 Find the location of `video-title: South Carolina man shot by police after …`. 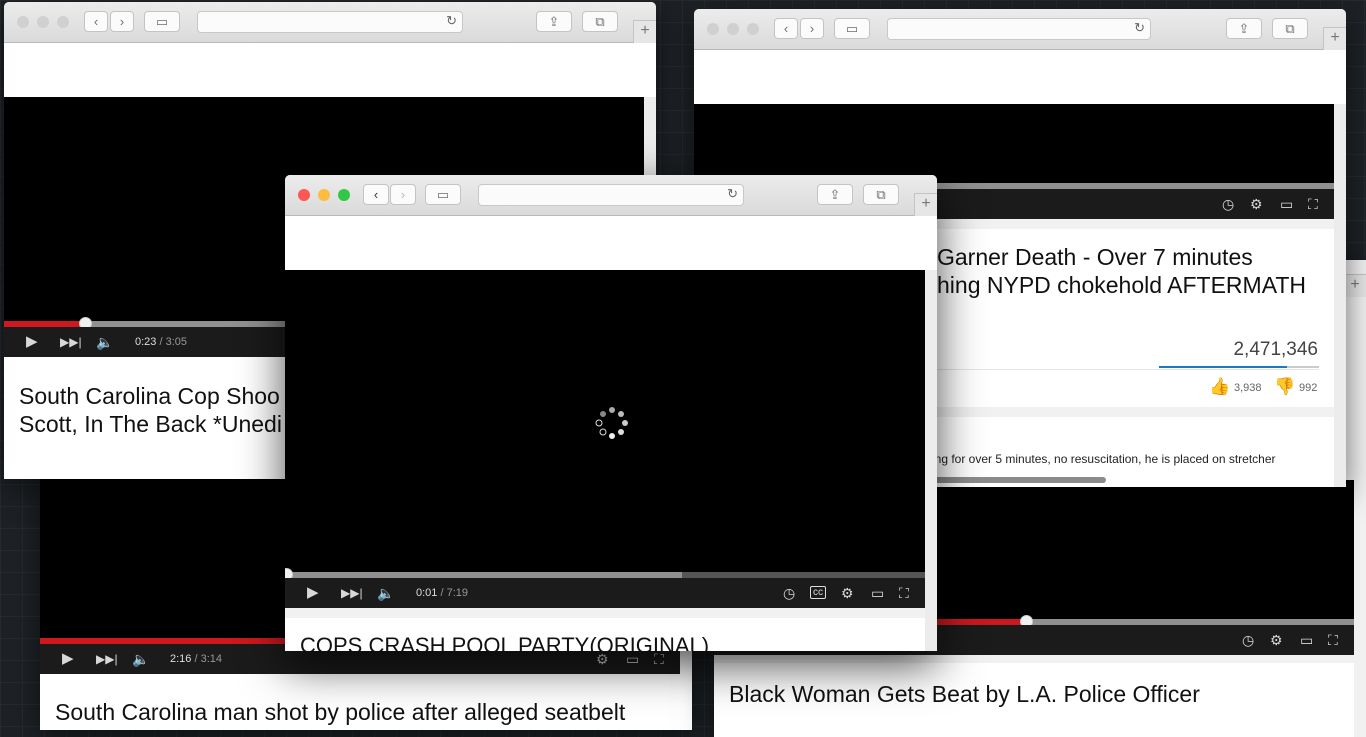

video-title: South Carolina man shot by police after … is located at coordinates (340, 712).